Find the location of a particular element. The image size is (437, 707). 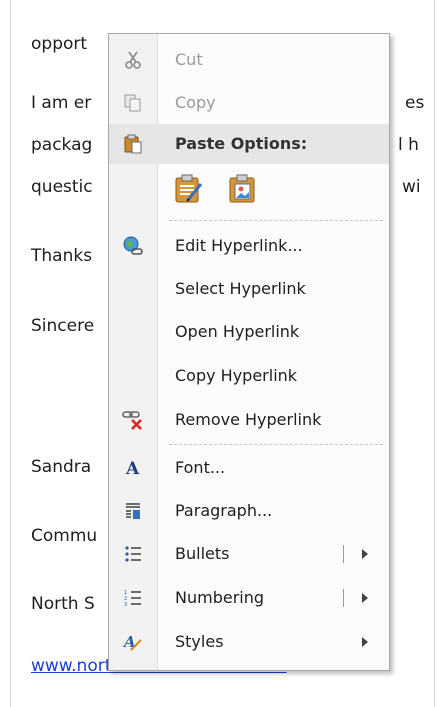

menu-label-styles: Styles is located at coordinates (199, 641).